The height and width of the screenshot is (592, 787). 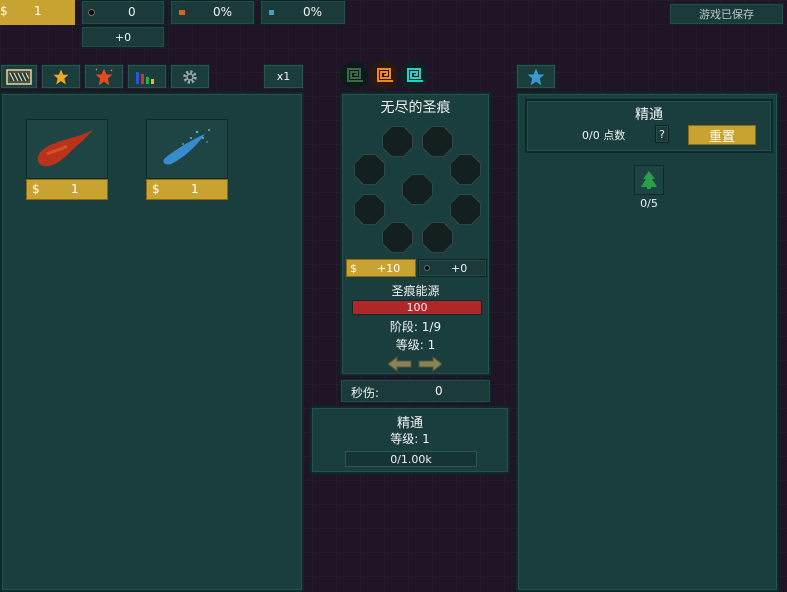 I want to click on gold-bonus: $ +10, so click(x=381, y=268).